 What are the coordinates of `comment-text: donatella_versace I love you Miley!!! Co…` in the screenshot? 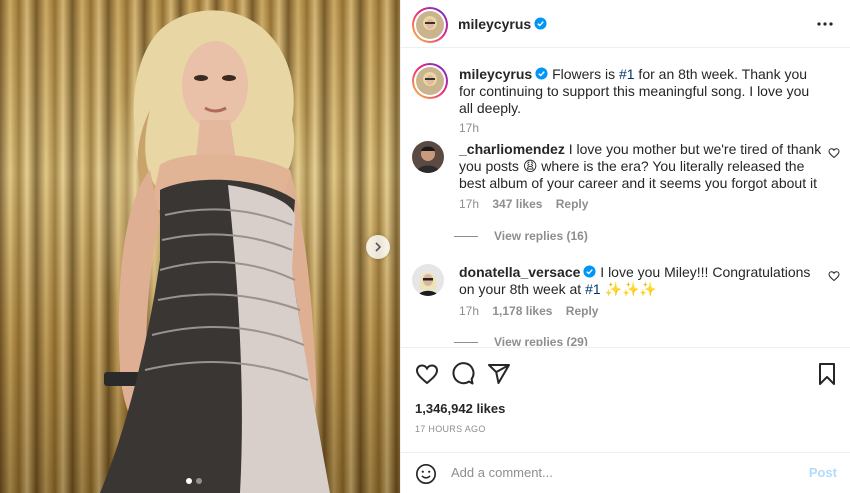 It's located at (641, 281).